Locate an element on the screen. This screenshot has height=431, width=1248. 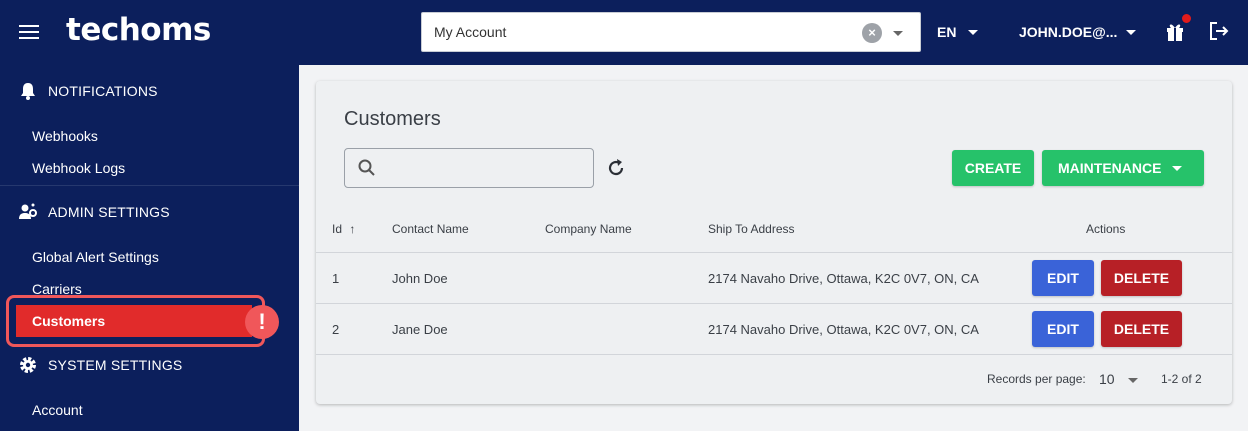
logout-icon is located at coordinates (1219, 31).